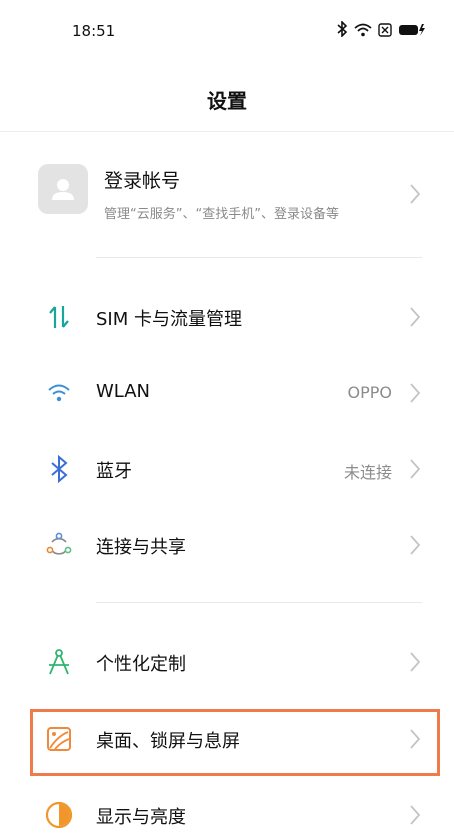 This screenshot has width=454, height=835. I want to click on settings-item-connection: 连接与共享, so click(227, 545).